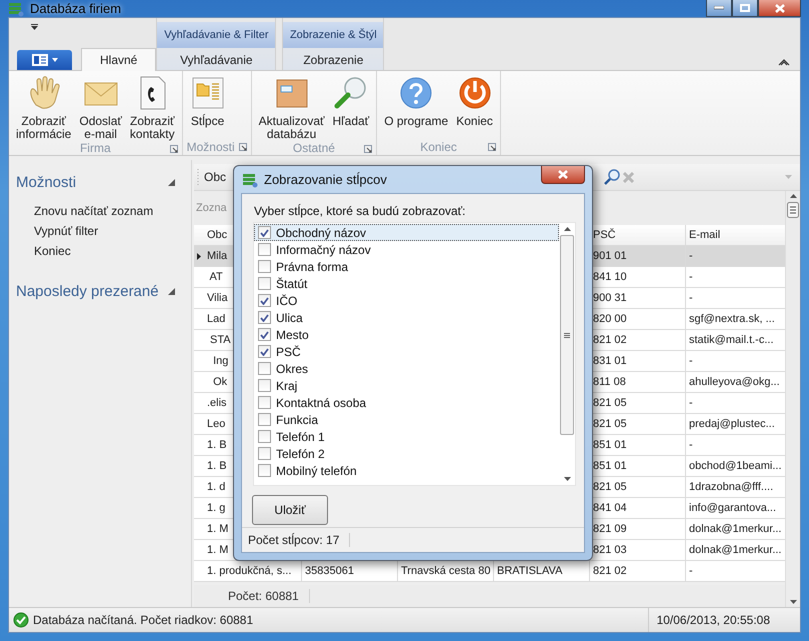 The width and height of the screenshot is (809, 641). I want to click on row-count: Počet: 60881, so click(252, 596).